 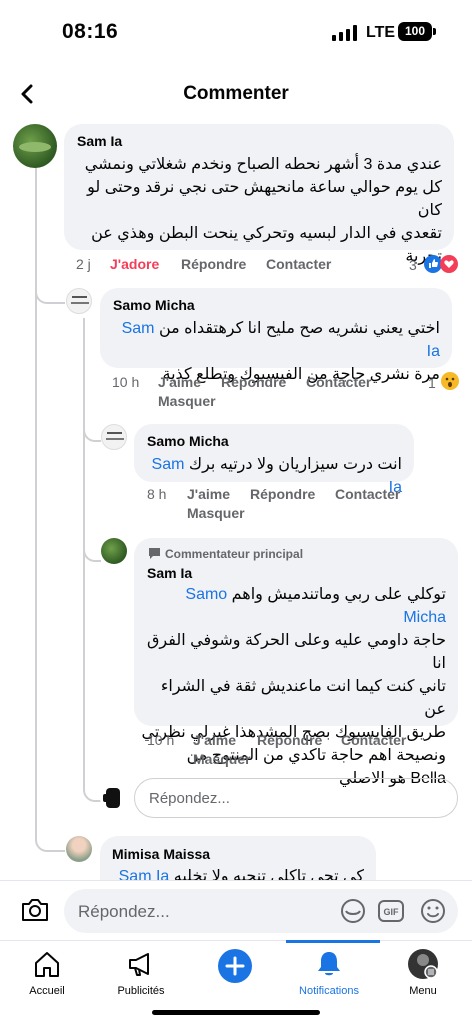 I want to click on comment-text: كي تحي تاكلي تنحيه ولا تخليه Sam Ia, so click(x=235, y=872).